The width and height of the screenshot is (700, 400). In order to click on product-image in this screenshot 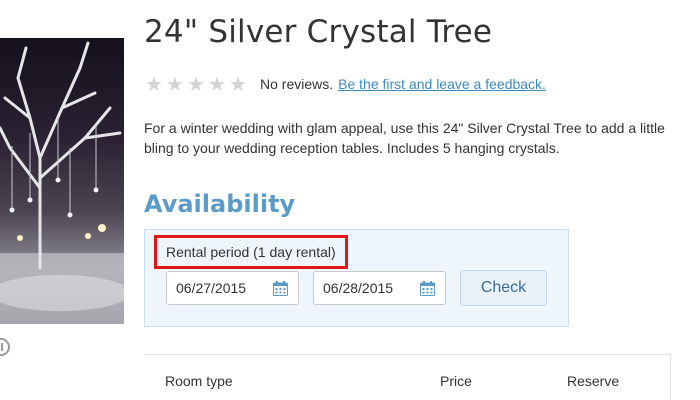, I will do `click(62, 181)`.